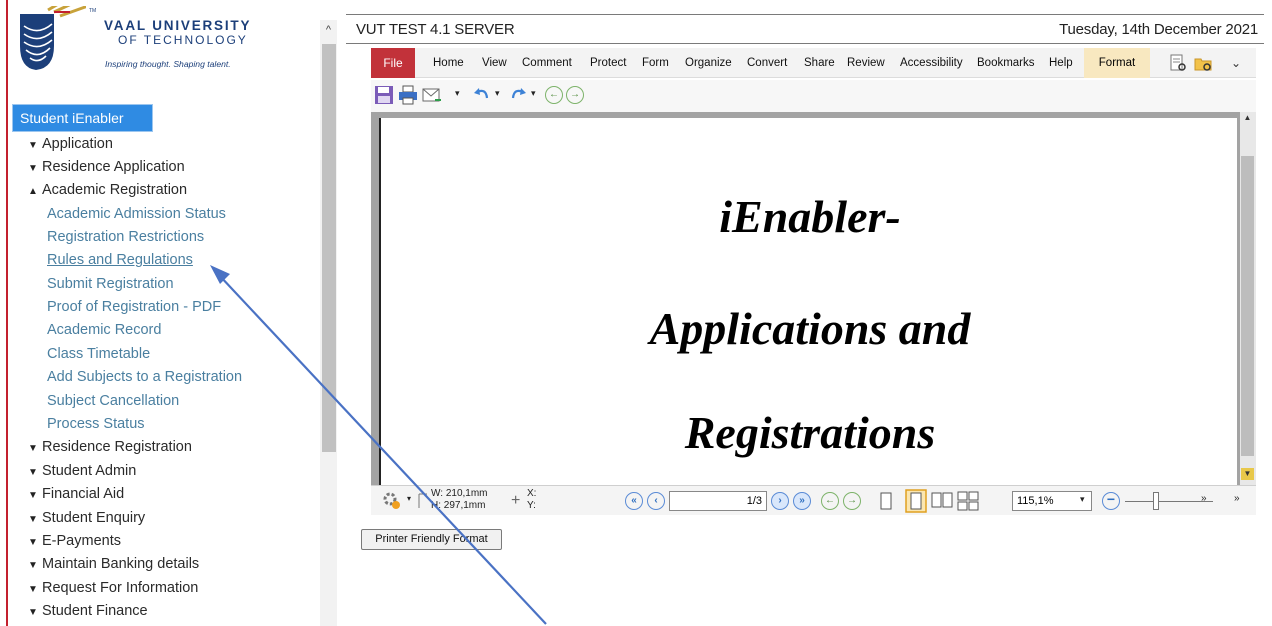 The width and height of the screenshot is (1272, 626). Describe the element at coordinates (516, 500) in the screenshot. I see `crosshair-icon: +` at that location.